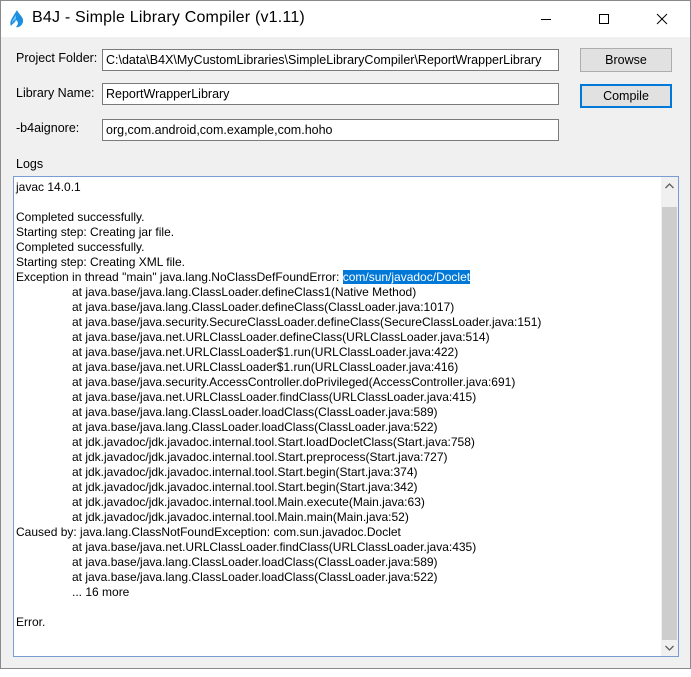  I want to click on vertical-scrollbar, so click(669, 416).